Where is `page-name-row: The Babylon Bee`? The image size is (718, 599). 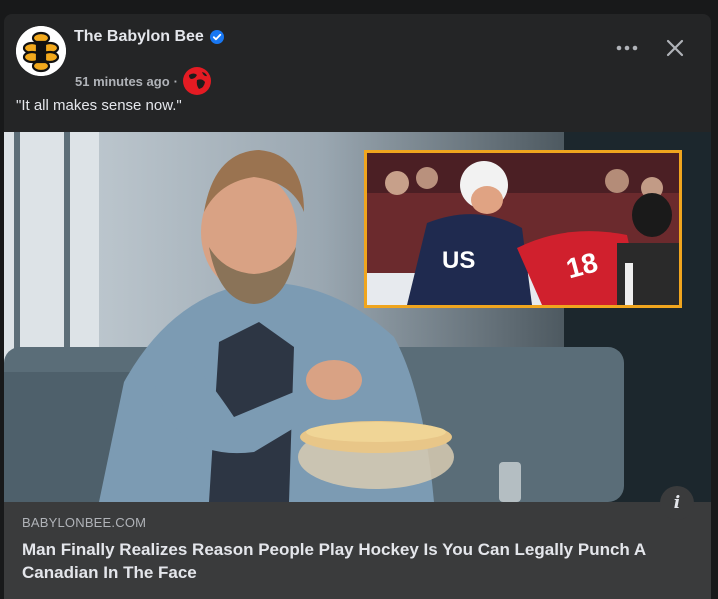
page-name-row: The Babylon Bee is located at coordinates (149, 37).